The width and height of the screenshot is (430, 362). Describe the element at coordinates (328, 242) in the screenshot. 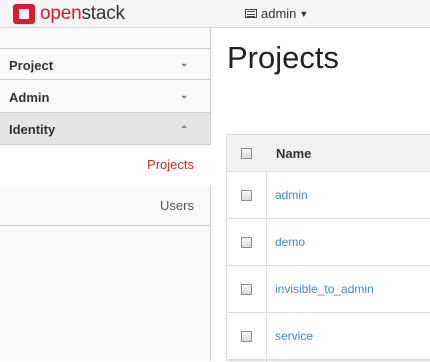

I see `table-row: demo` at that location.